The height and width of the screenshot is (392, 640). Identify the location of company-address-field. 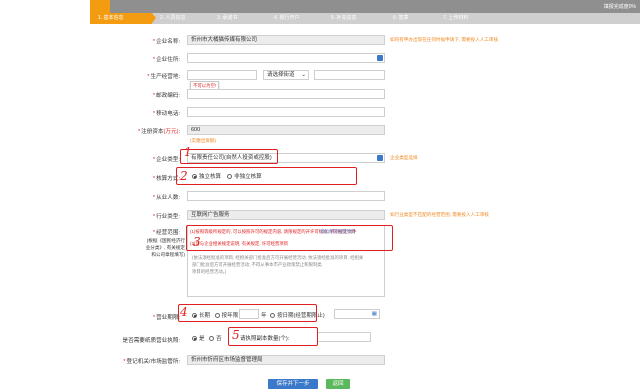
(286, 58).